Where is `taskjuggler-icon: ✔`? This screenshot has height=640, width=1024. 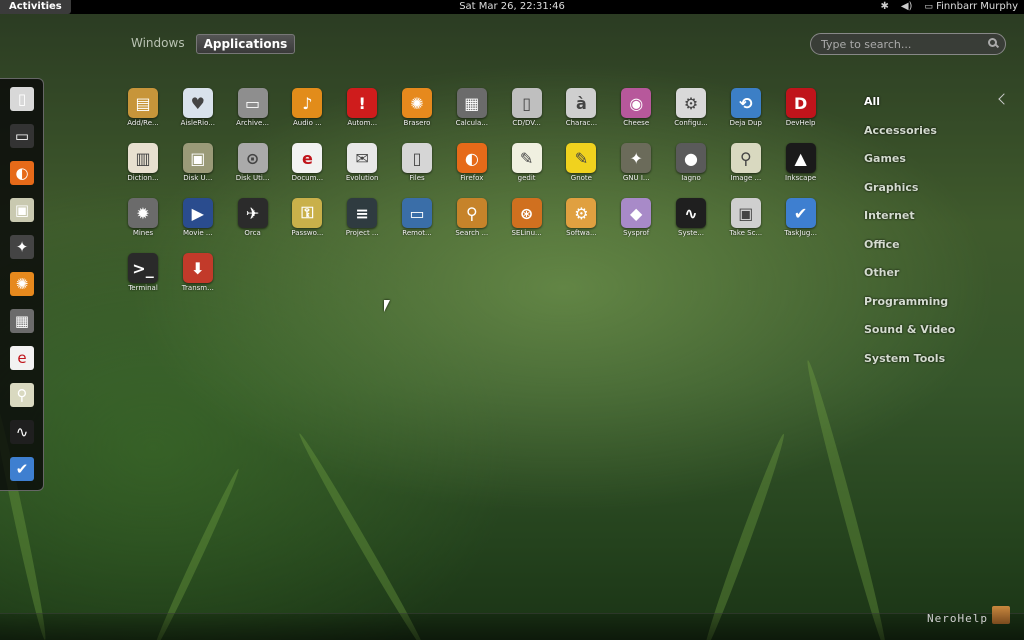 taskjuggler-icon: ✔ is located at coordinates (22, 469).